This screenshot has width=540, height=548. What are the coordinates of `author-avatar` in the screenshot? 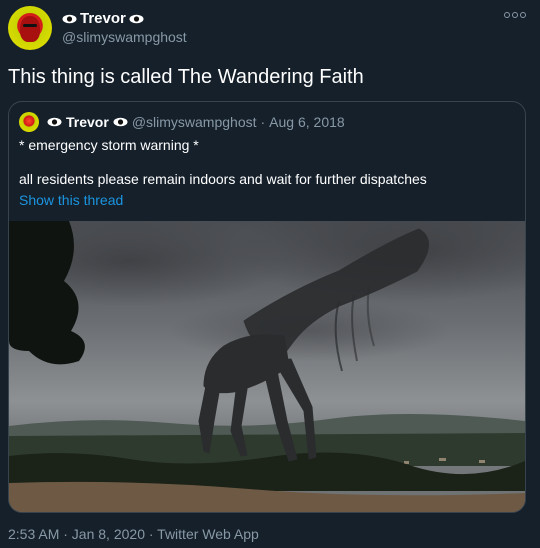 It's located at (30, 28).